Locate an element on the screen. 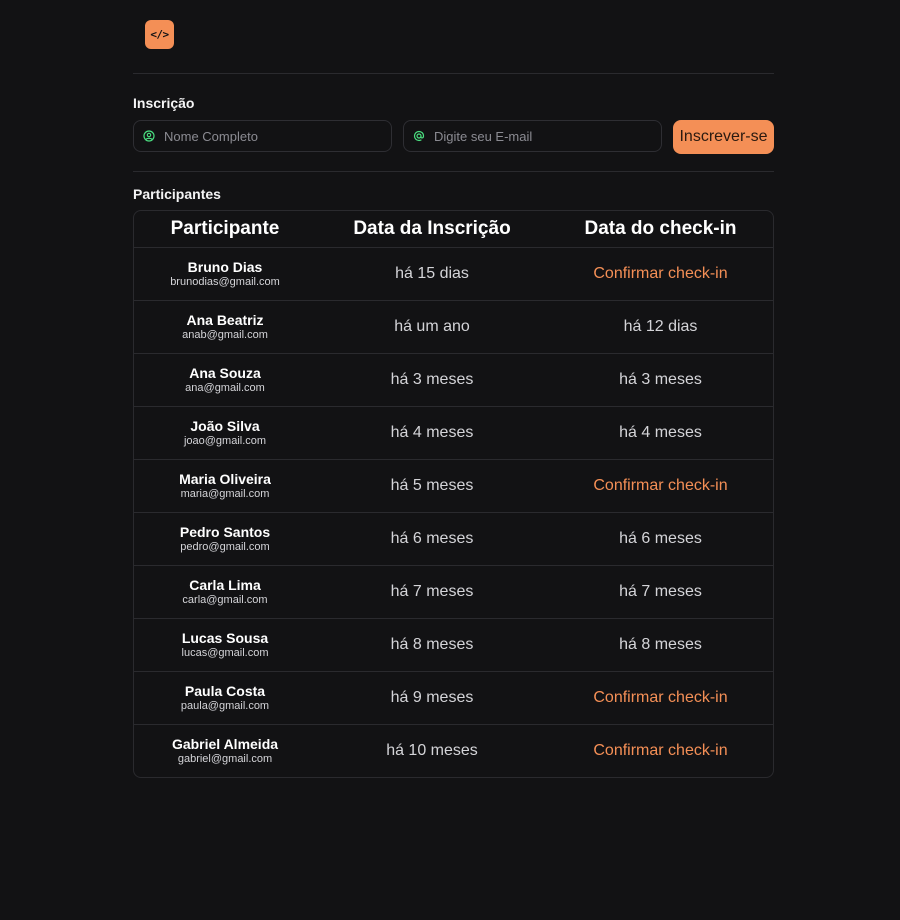 Image resolution: width=900 pixels, height=920 pixels. participant-cell: Ana Beatriz anab@gmail.com is located at coordinates (225, 327).